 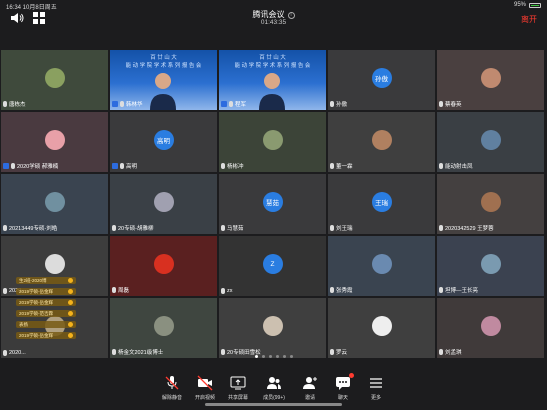 What do you see at coordinates (466, 228) in the screenshot?
I see `participant-name: 2020342529 王梦蓉` at bounding box center [466, 228].